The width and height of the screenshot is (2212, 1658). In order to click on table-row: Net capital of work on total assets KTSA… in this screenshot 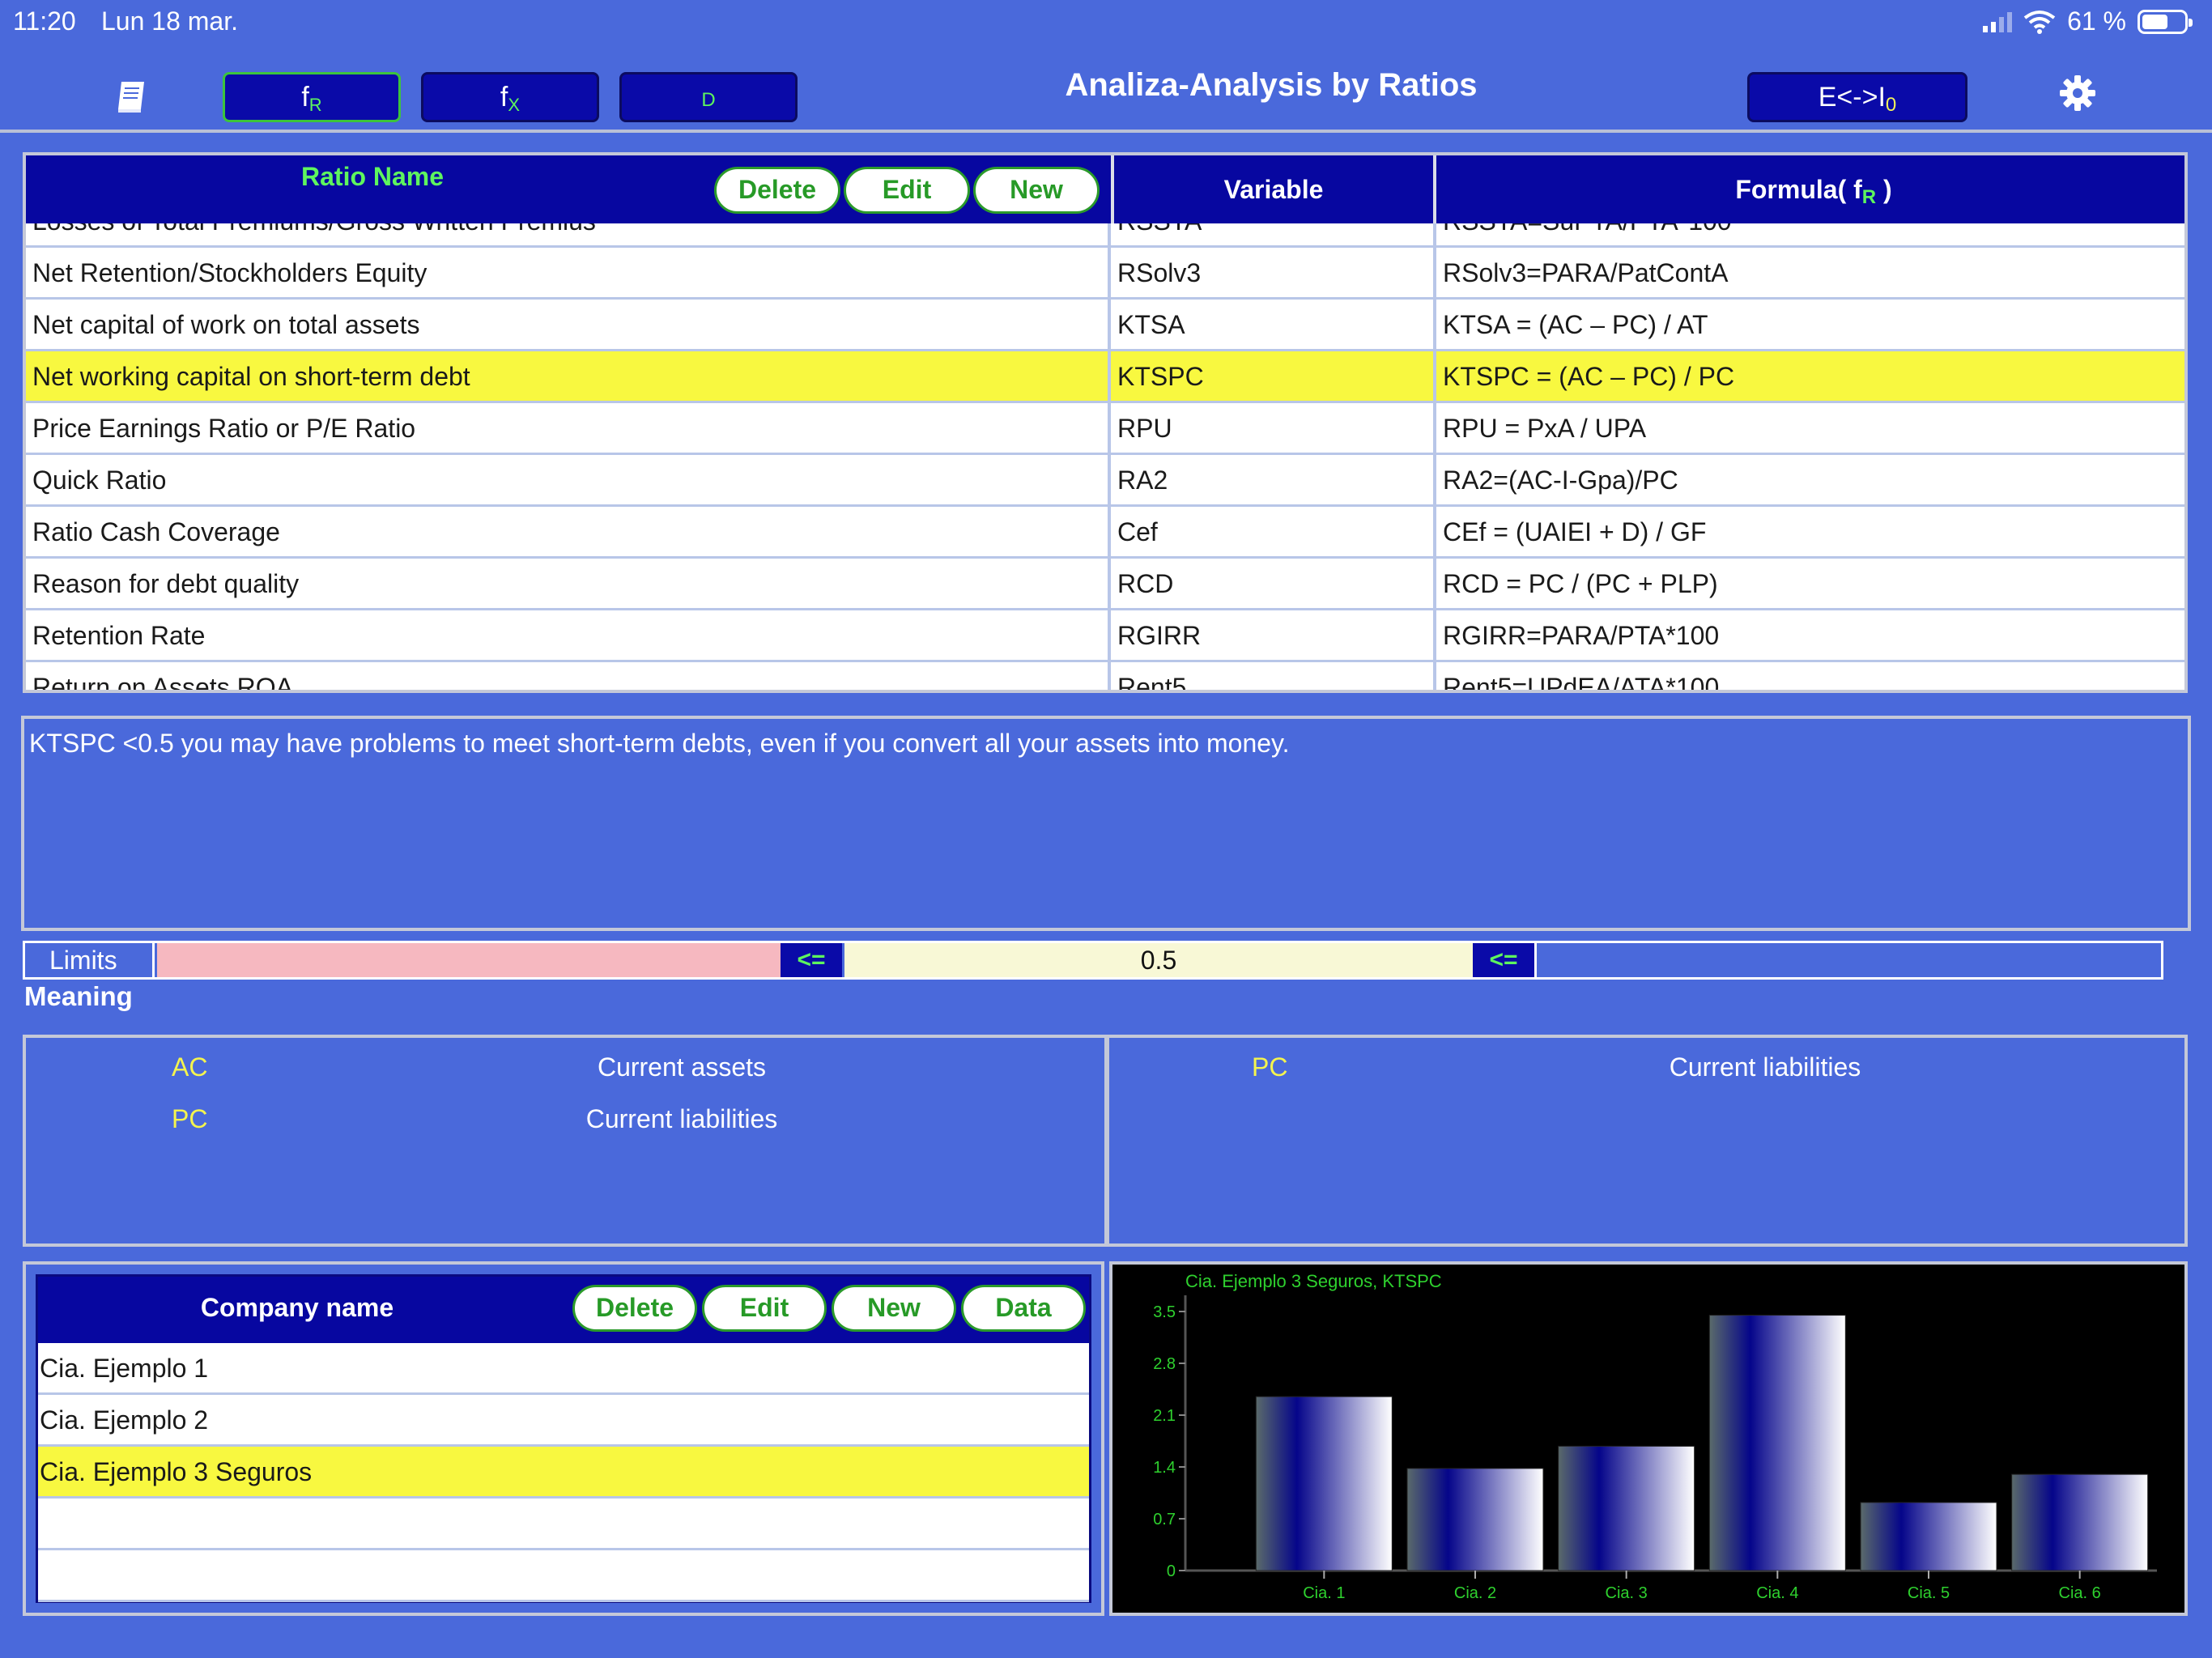, I will do `click(1105, 325)`.